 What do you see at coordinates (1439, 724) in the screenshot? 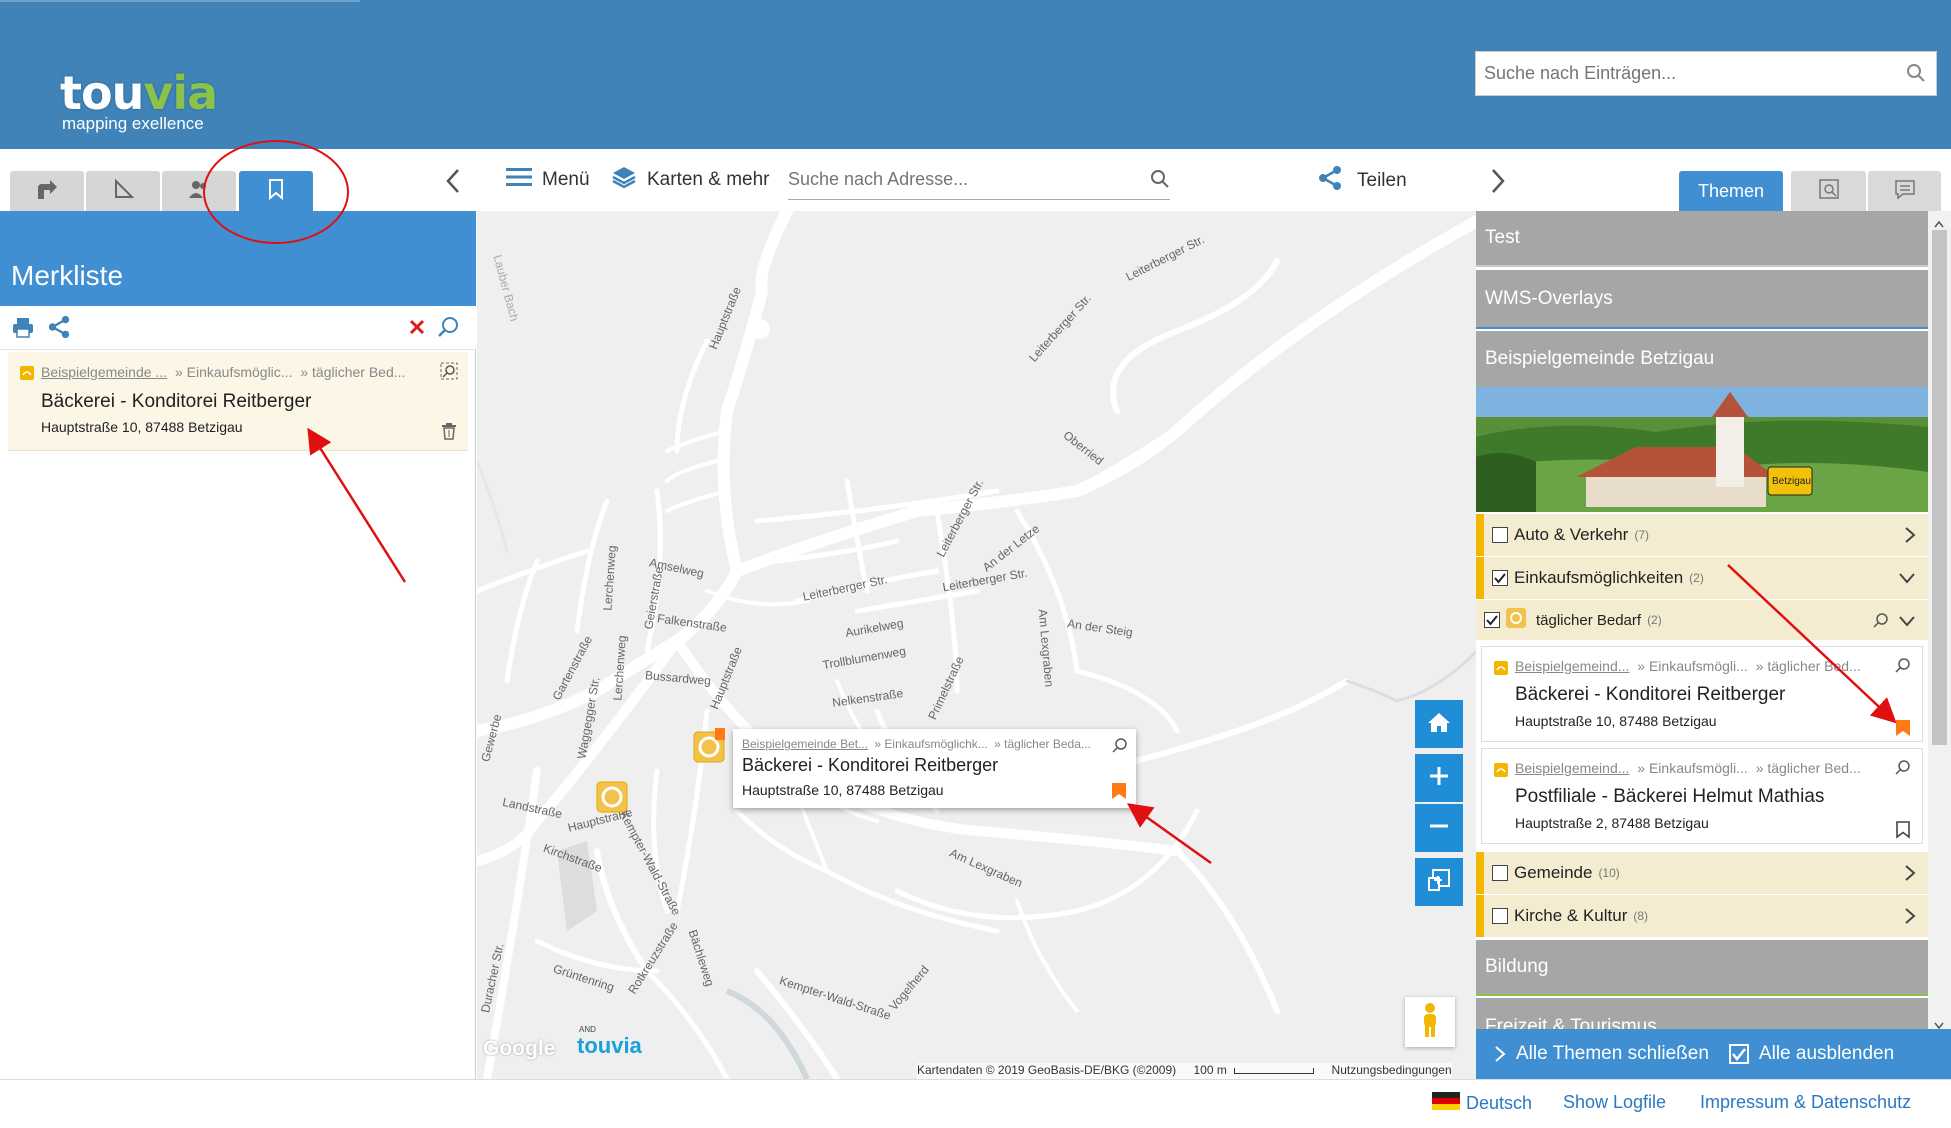
I see `home-button` at bounding box center [1439, 724].